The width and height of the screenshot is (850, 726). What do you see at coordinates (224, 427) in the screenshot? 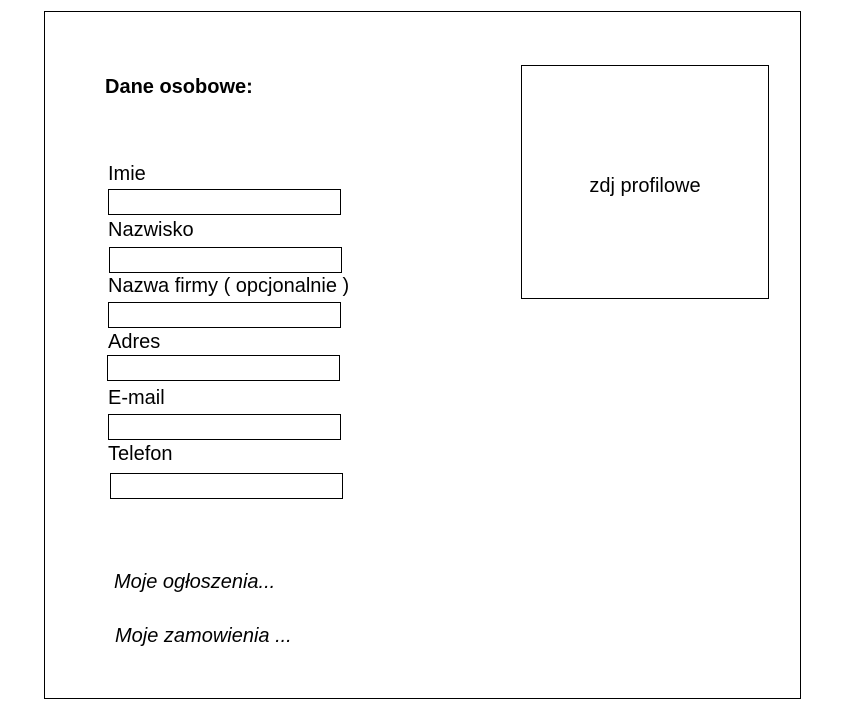
I see `email-input` at bounding box center [224, 427].